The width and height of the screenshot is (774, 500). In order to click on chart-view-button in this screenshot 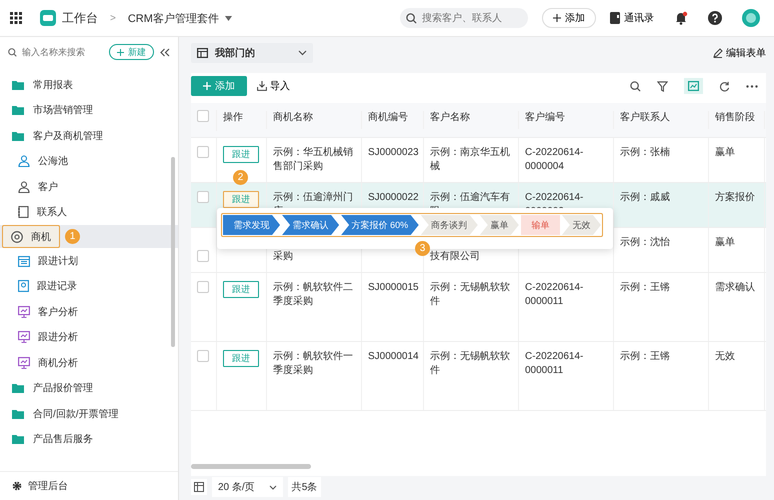, I will do `click(693, 86)`.